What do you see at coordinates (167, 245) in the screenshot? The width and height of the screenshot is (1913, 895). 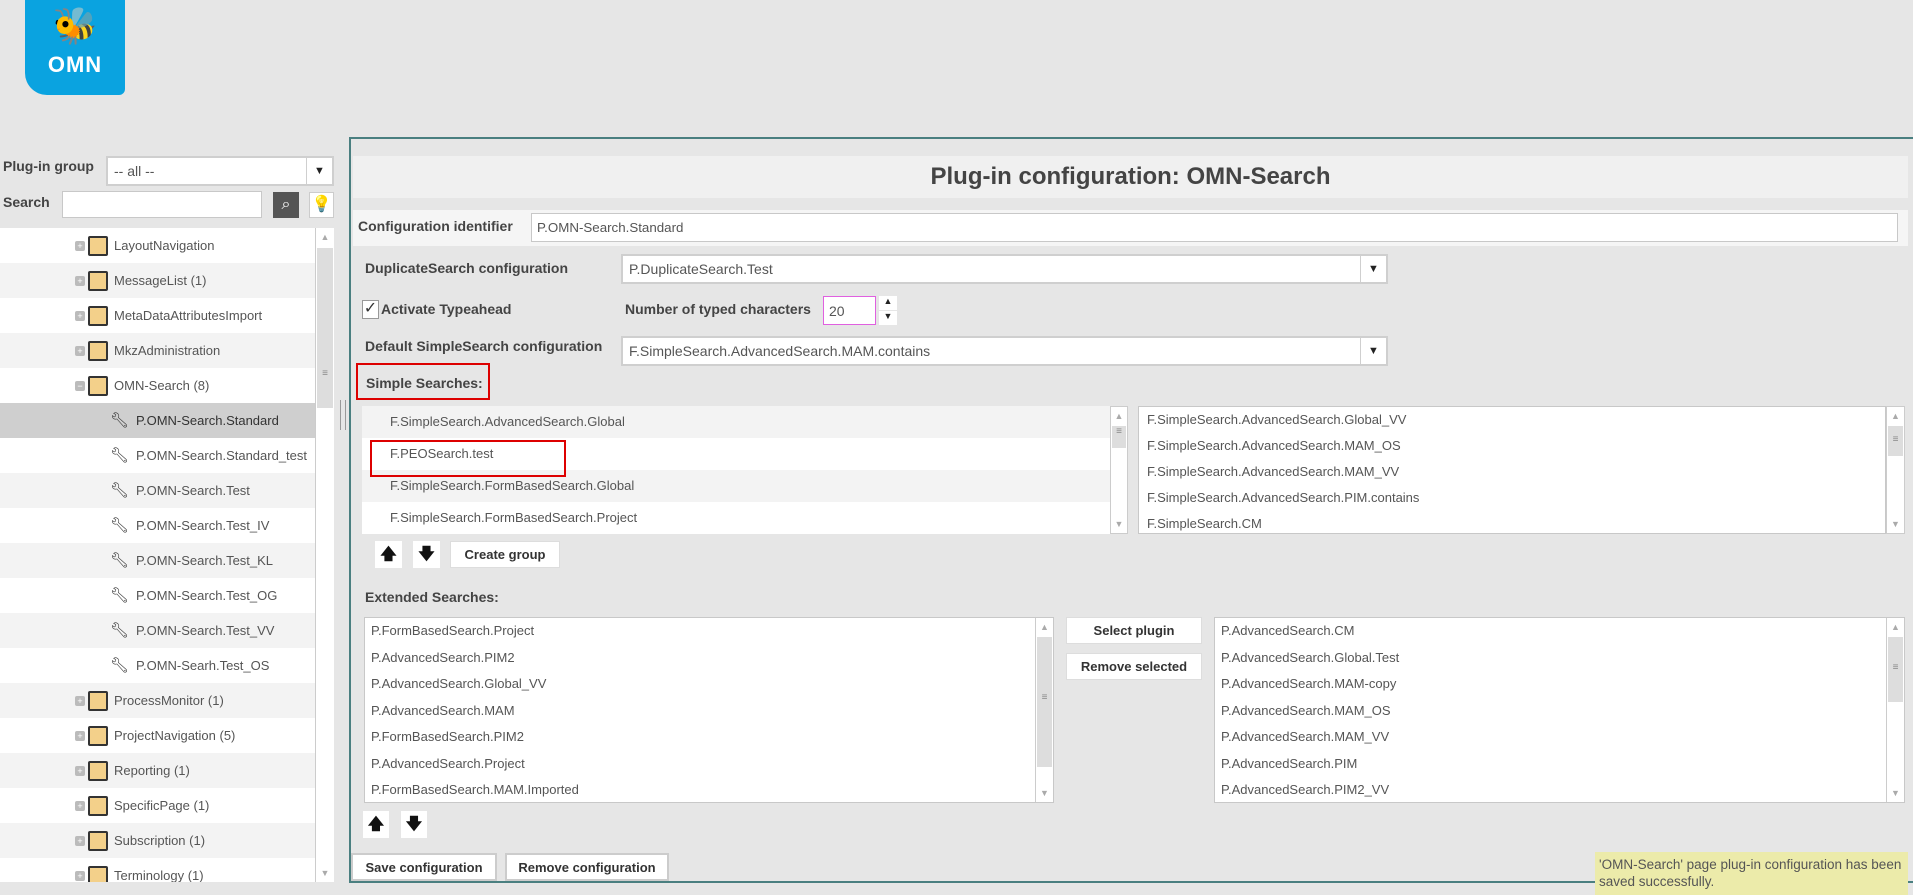 I see `tree-group-item: + LayoutNavigation` at bounding box center [167, 245].